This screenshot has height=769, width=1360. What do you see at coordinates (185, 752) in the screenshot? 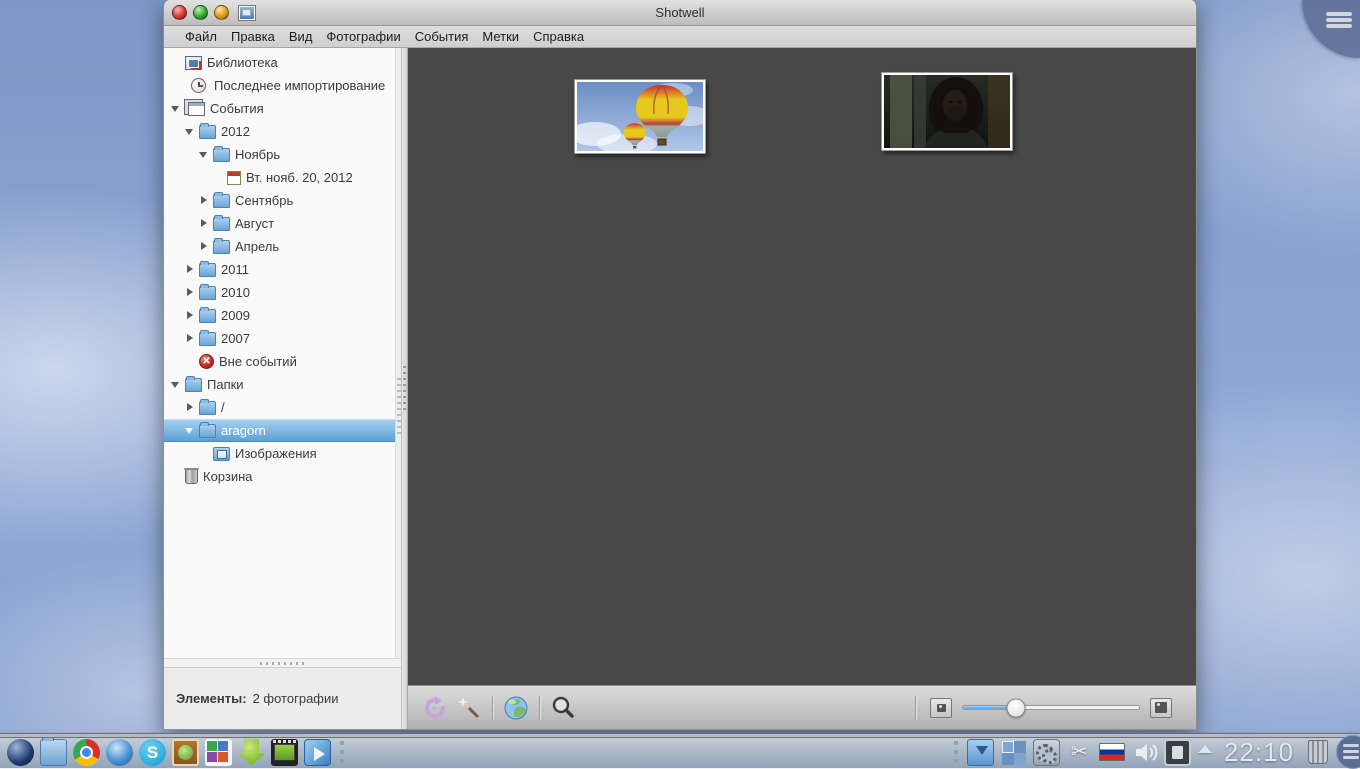
I see `photo-book-icon` at bounding box center [185, 752].